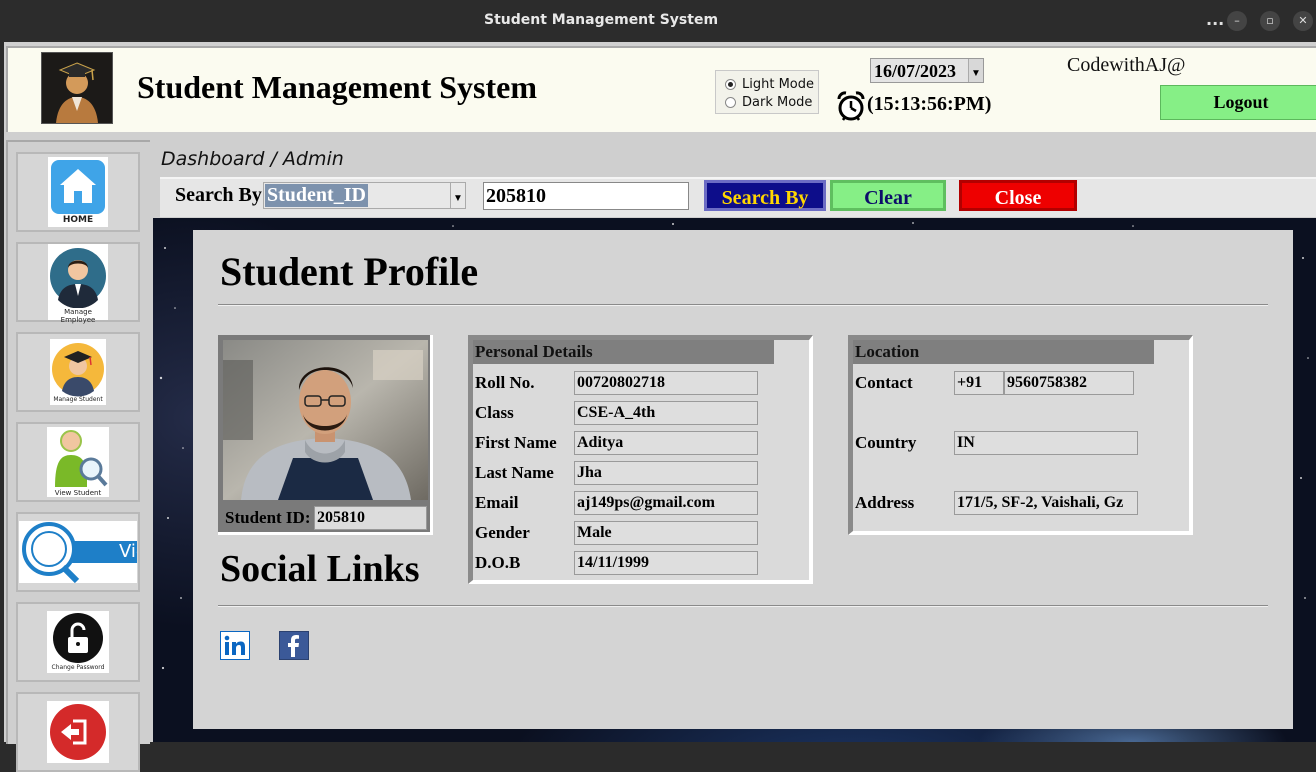  I want to click on light-mode-radio: Light Mode, so click(769, 84).